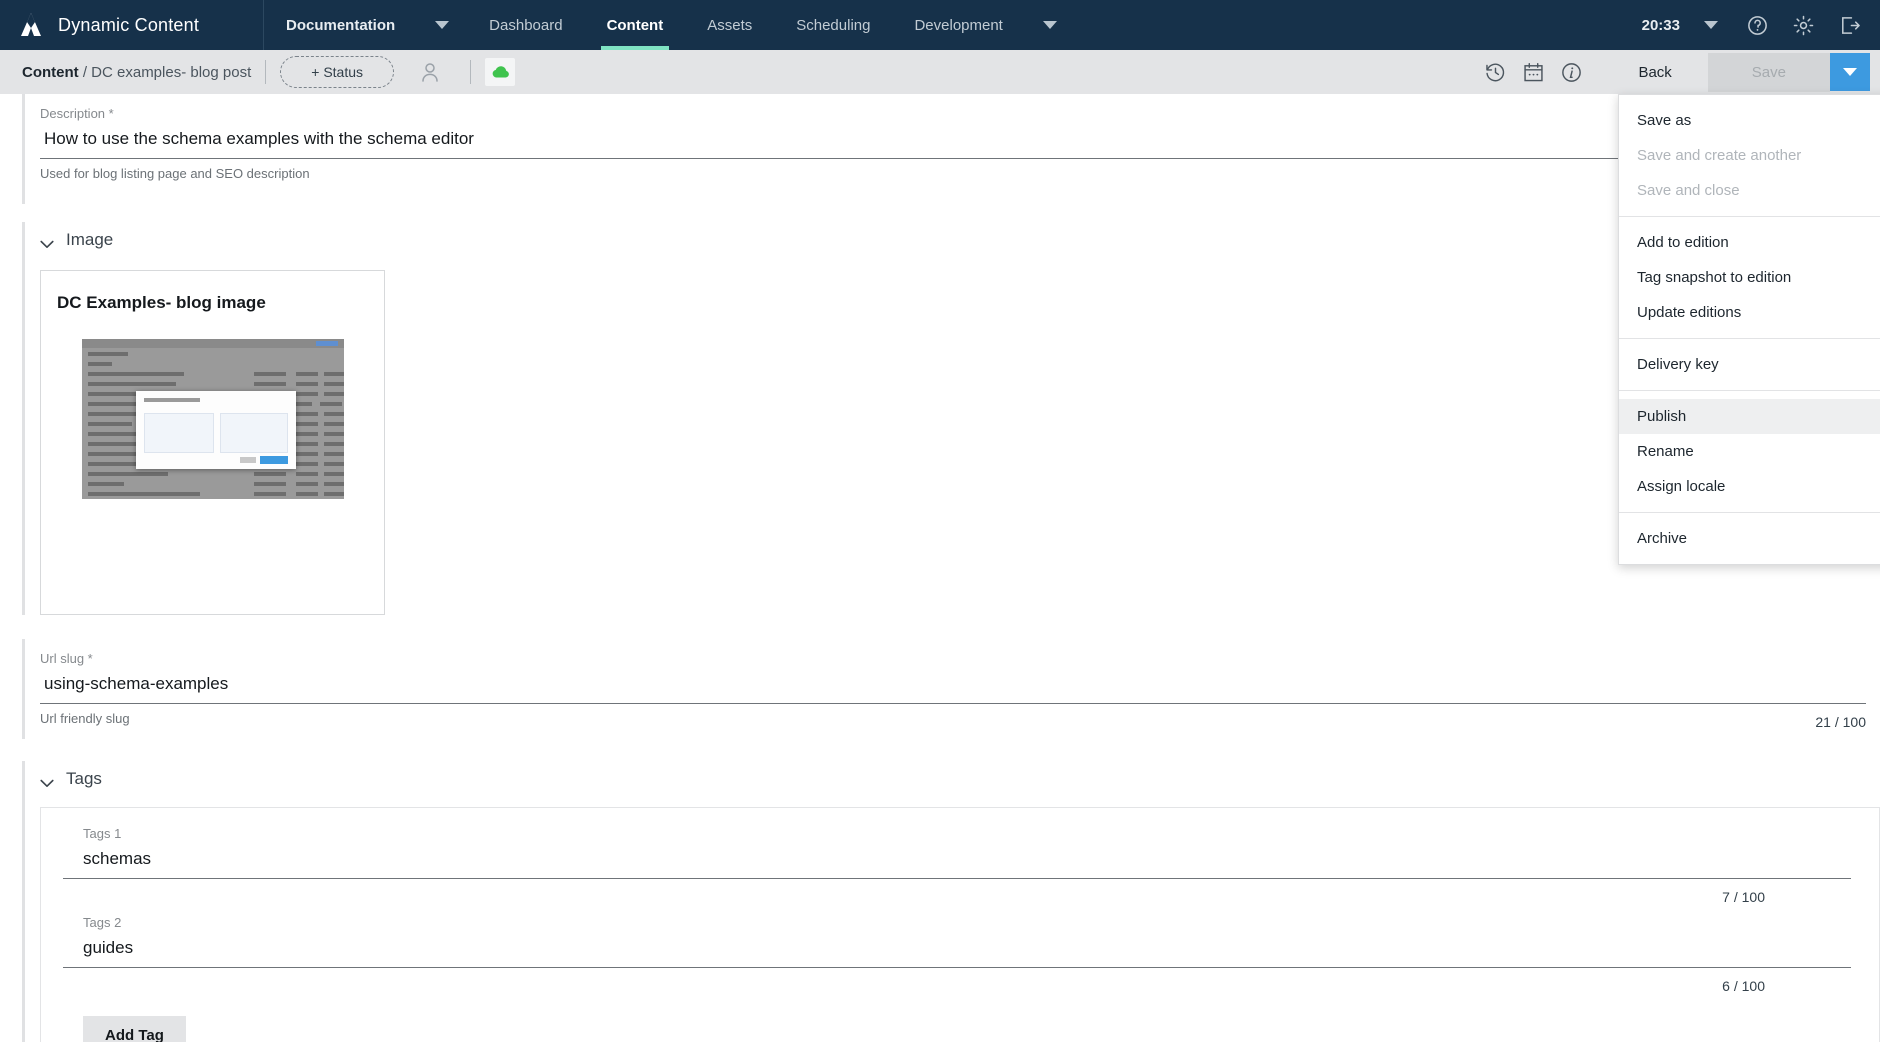  I want to click on calendar-icon, so click(1533, 72).